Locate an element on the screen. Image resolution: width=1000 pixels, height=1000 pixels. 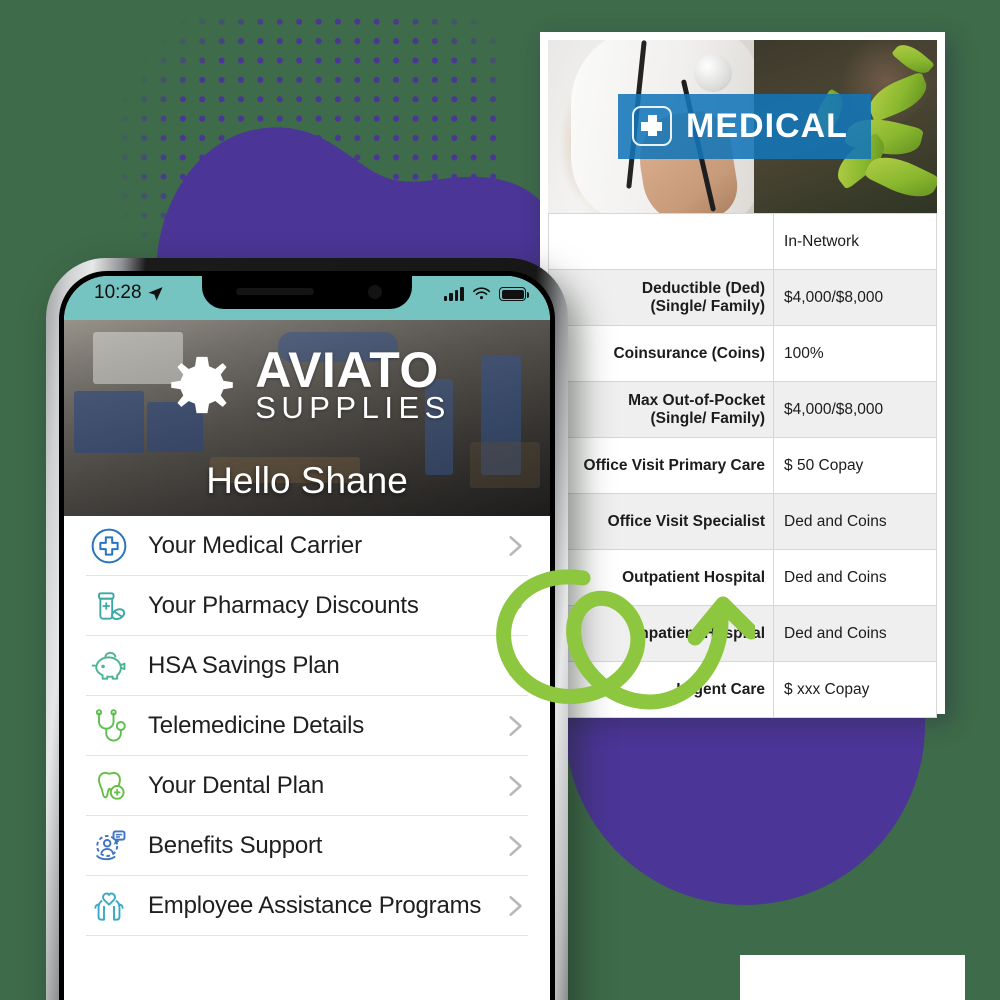
table-row: Inpatient Hospital Ded and Coins is located at coordinates (742, 633).